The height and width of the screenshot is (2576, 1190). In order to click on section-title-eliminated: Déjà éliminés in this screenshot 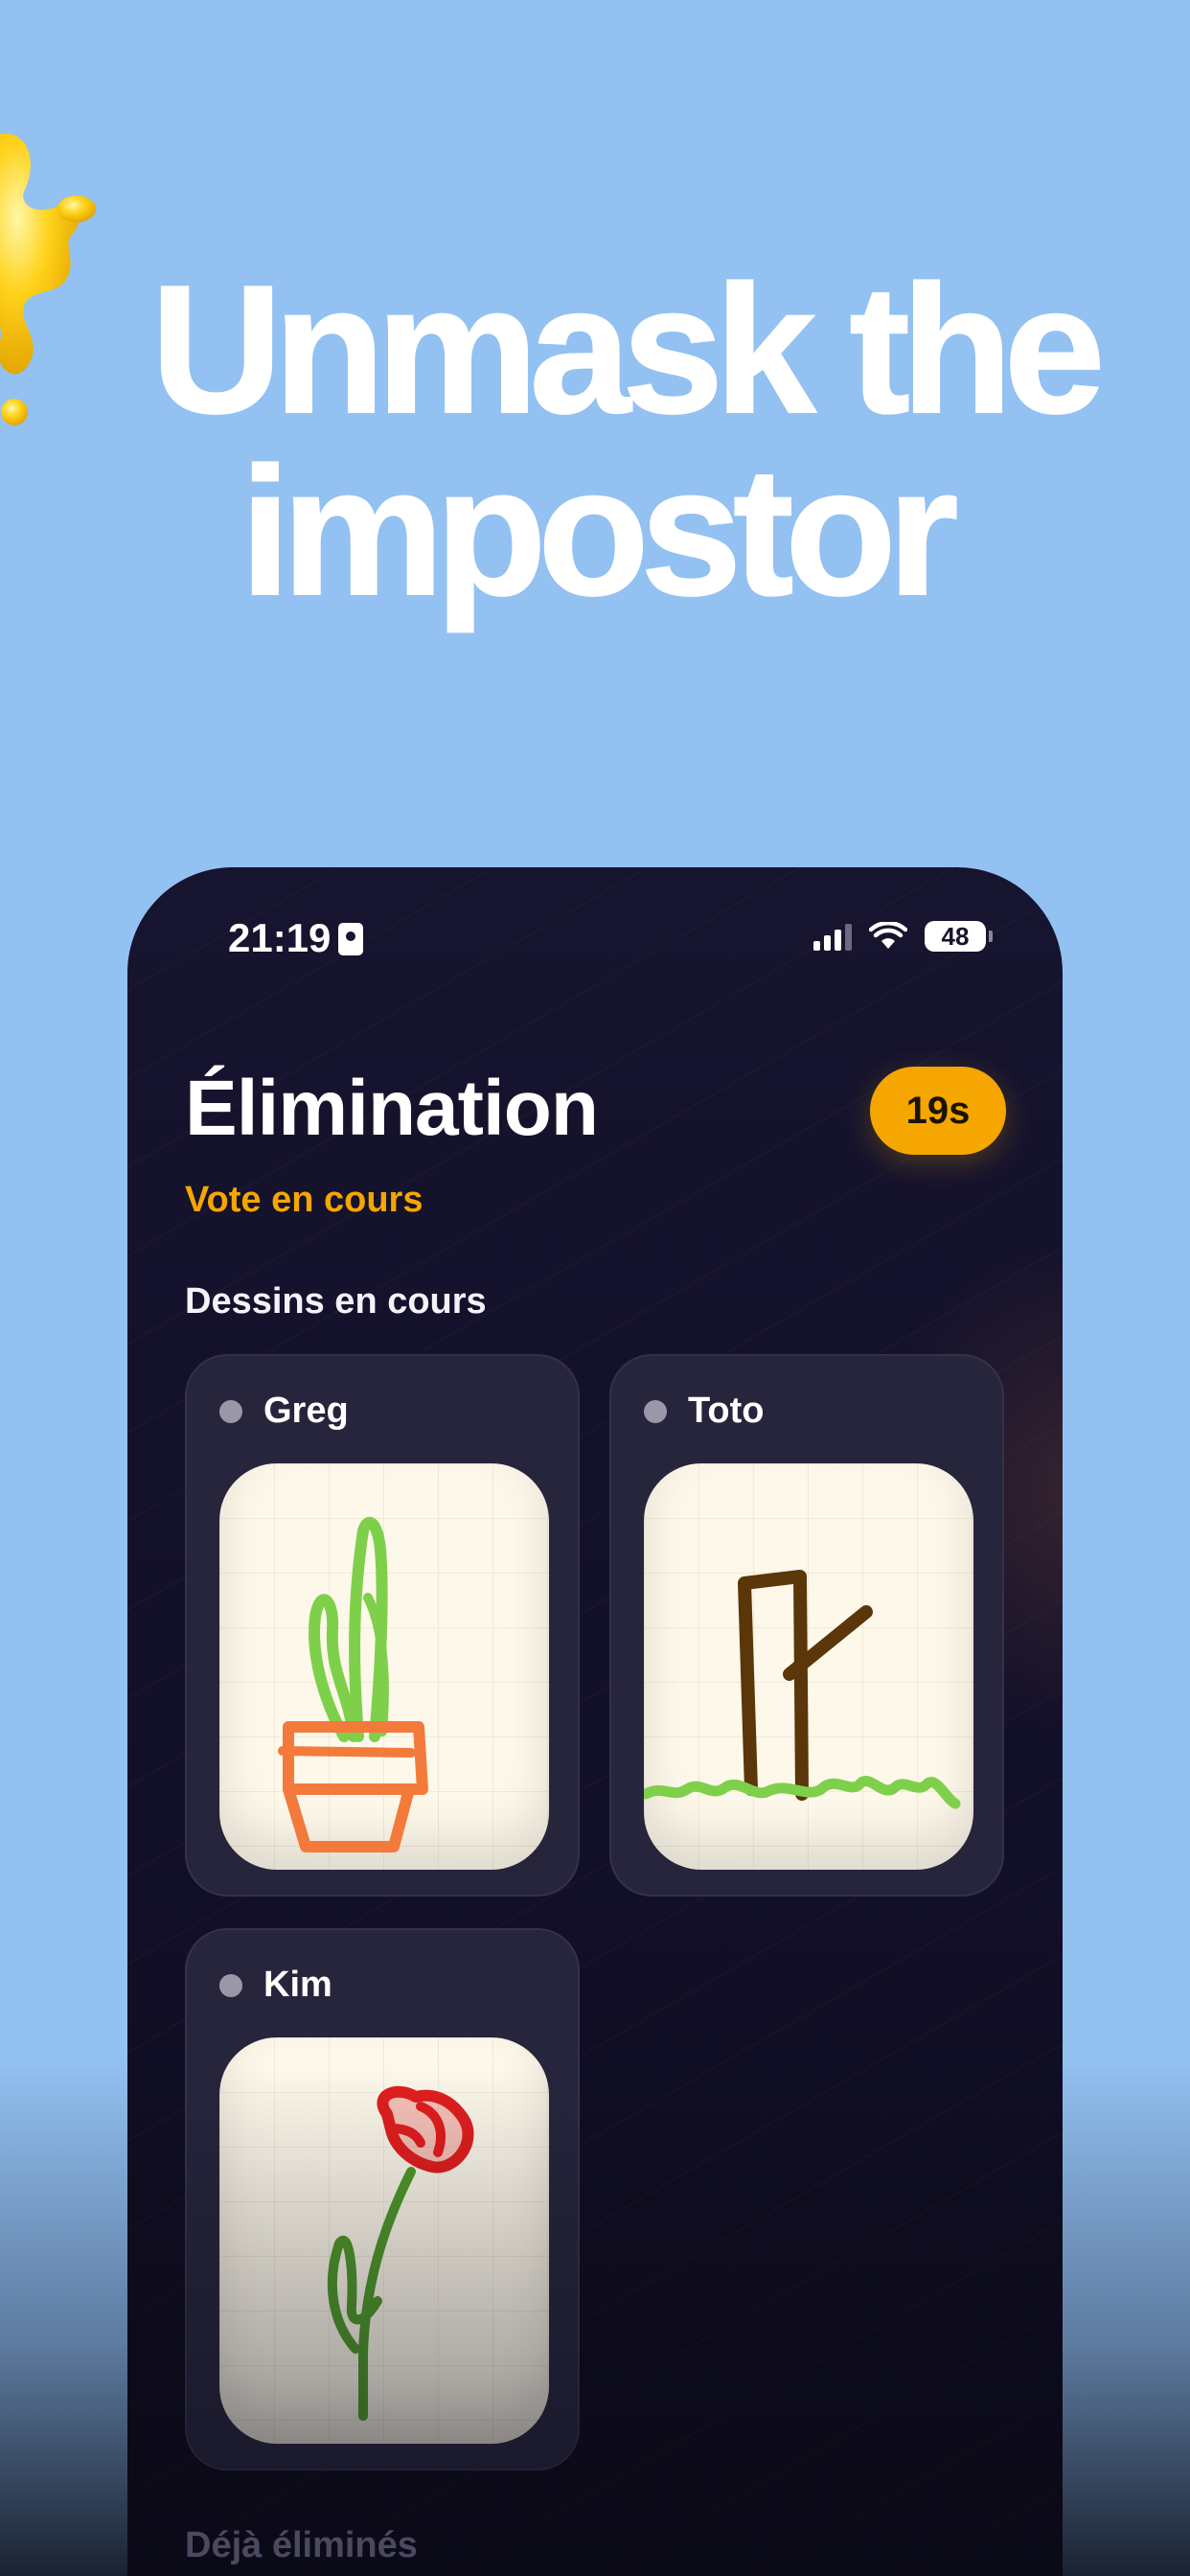, I will do `click(302, 2545)`.